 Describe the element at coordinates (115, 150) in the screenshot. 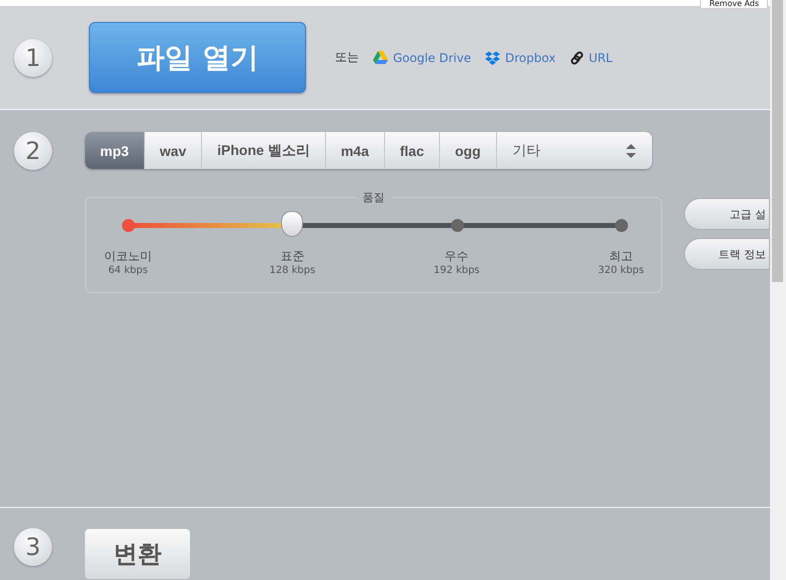

I see `format-tab: mp3` at that location.